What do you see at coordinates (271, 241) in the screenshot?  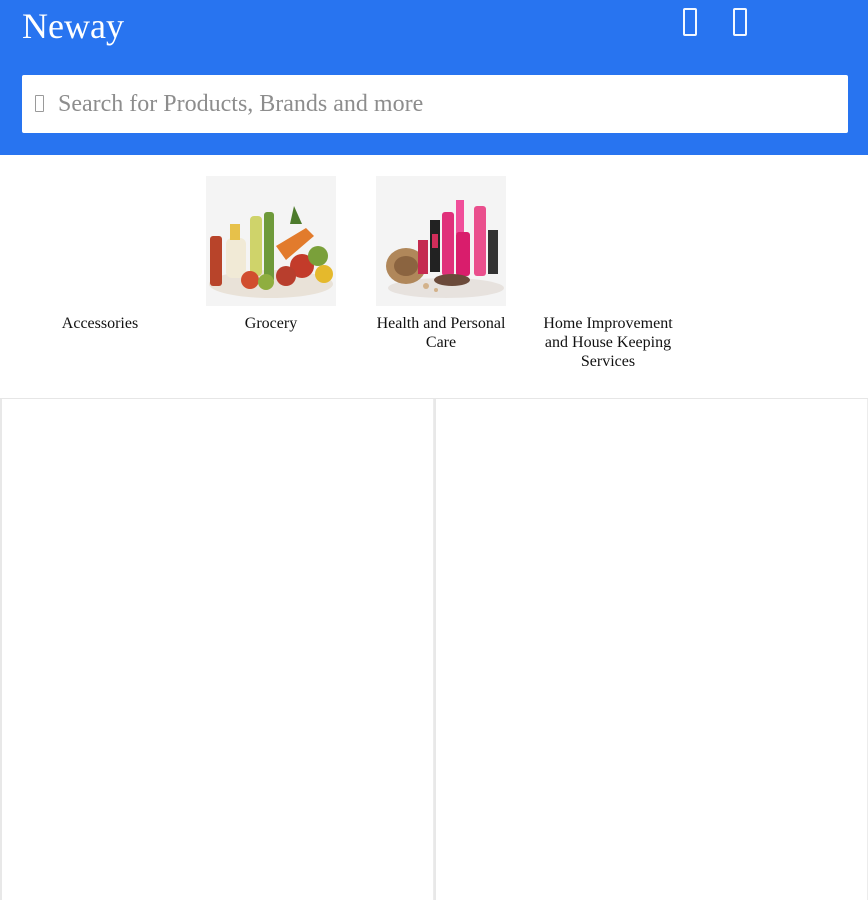 I see `grocery-image` at bounding box center [271, 241].